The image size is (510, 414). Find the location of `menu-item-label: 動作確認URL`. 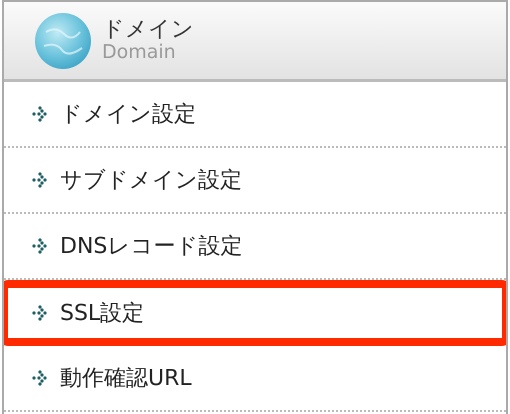

menu-item-label: 動作確認URL is located at coordinates (126, 379).